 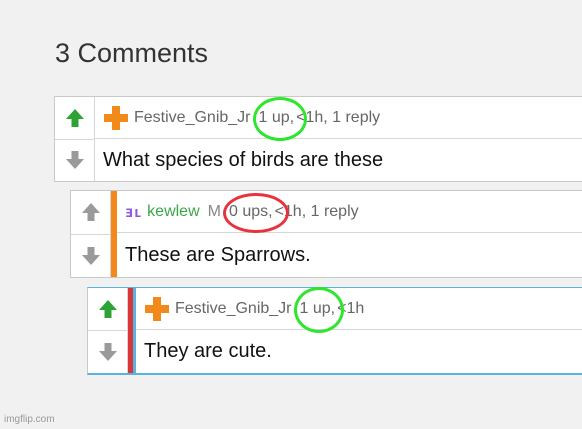 What do you see at coordinates (255, 212) in the screenshot?
I see `points-count: 0 ups,` at bounding box center [255, 212].